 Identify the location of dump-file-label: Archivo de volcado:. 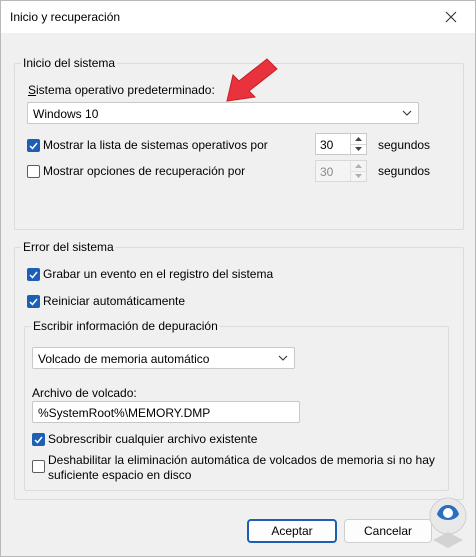
(84, 393).